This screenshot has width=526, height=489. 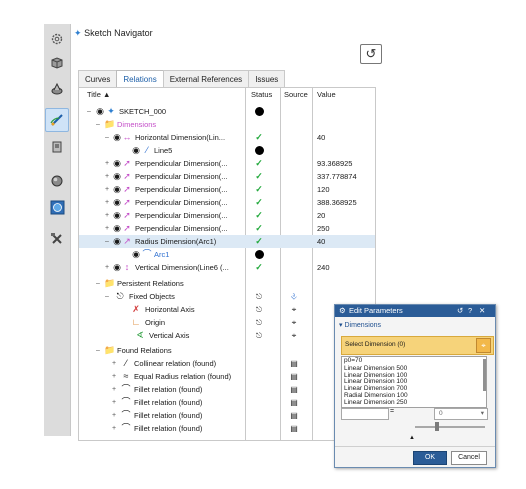 I want to click on cancel-button: Cancel, so click(x=469, y=458).